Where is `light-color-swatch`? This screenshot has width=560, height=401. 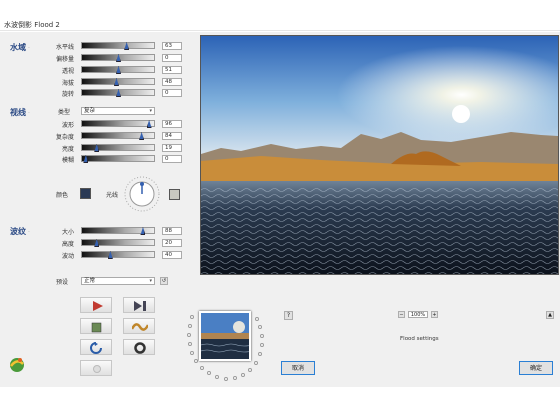
light-color-swatch is located at coordinates (174, 194).